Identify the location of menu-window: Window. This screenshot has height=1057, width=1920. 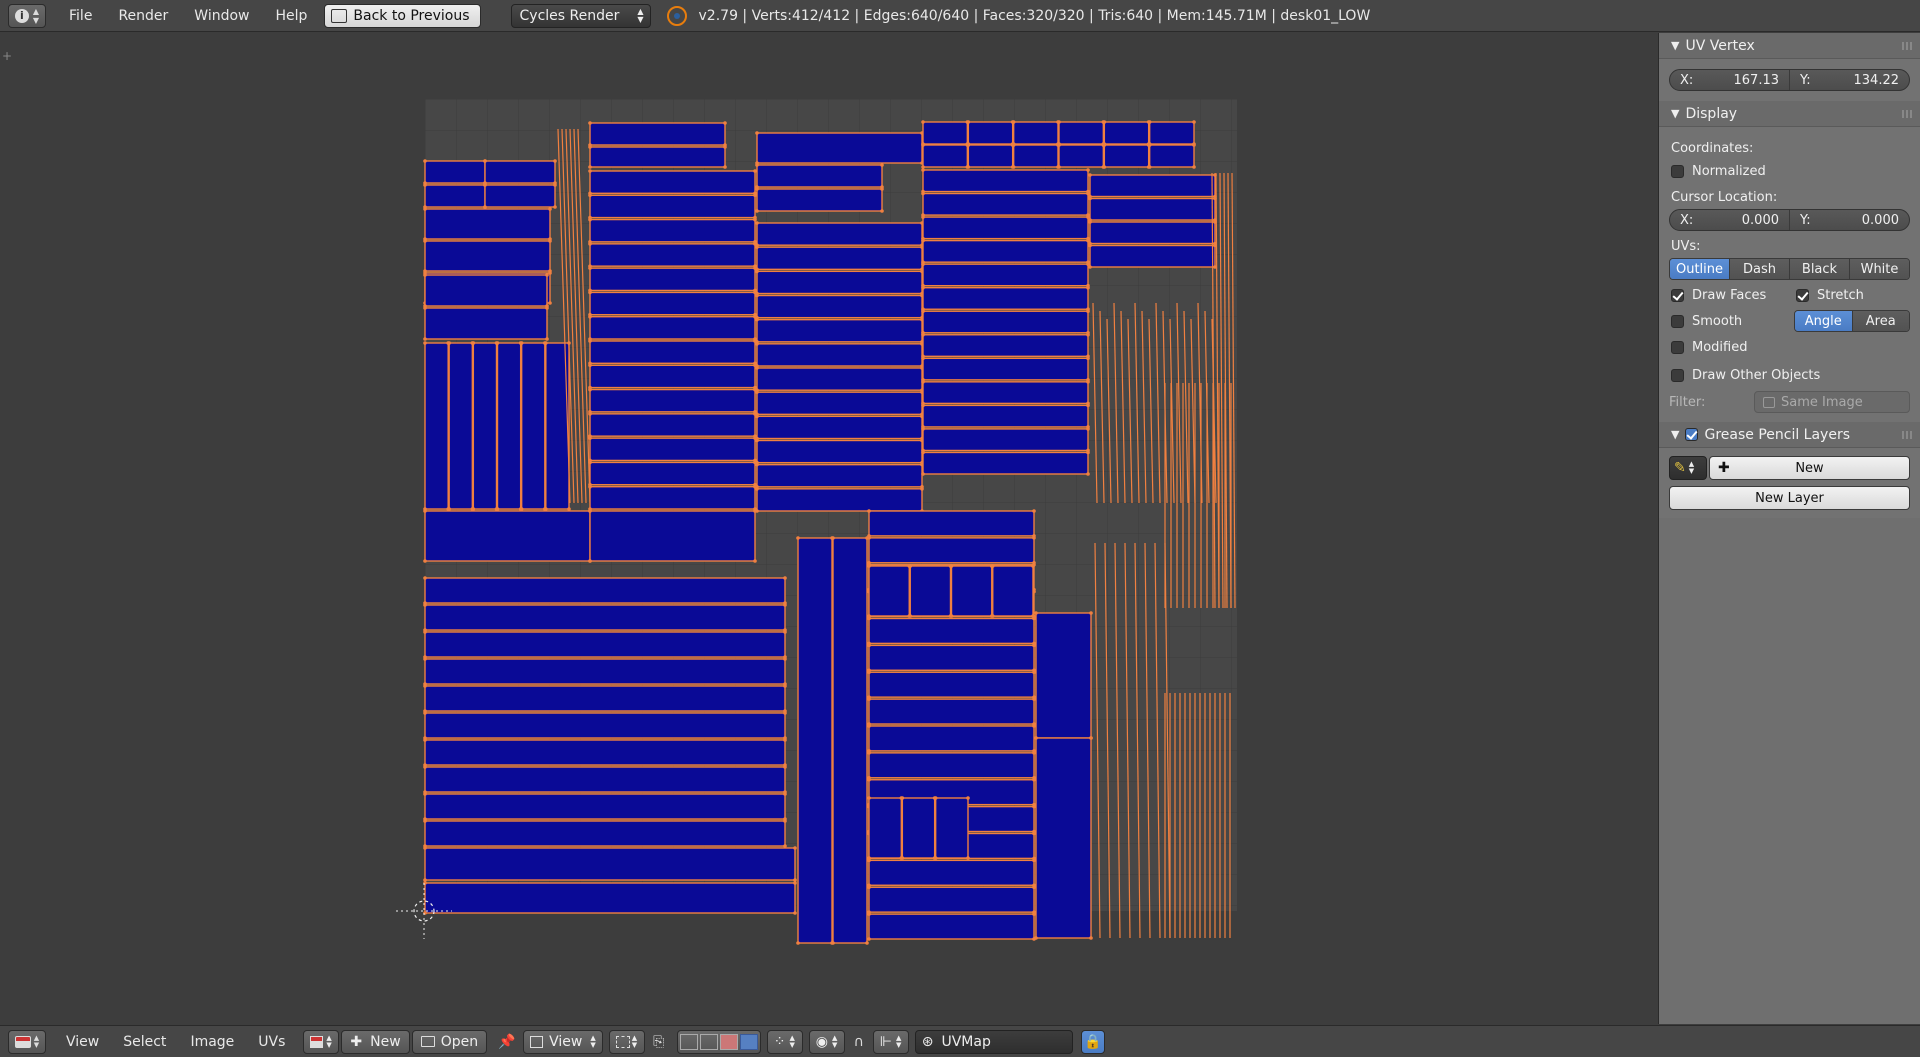
(221, 16).